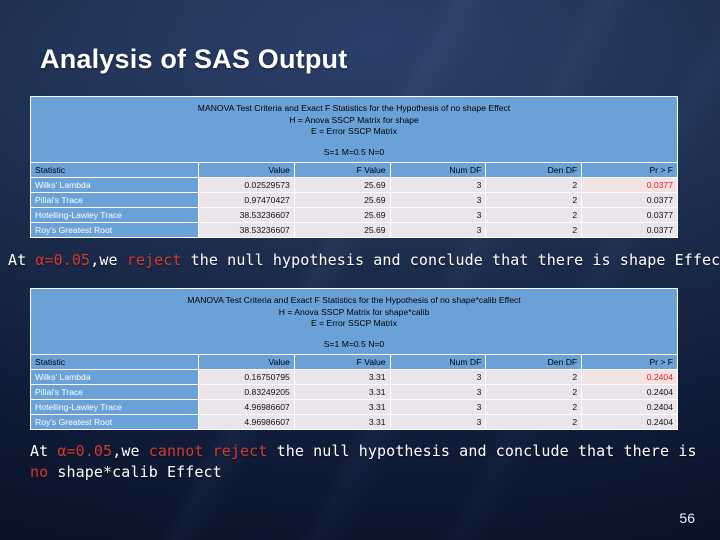 The height and width of the screenshot is (540, 720). I want to click on cell-pr-f-highlighted: 0.0377, so click(629, 185).